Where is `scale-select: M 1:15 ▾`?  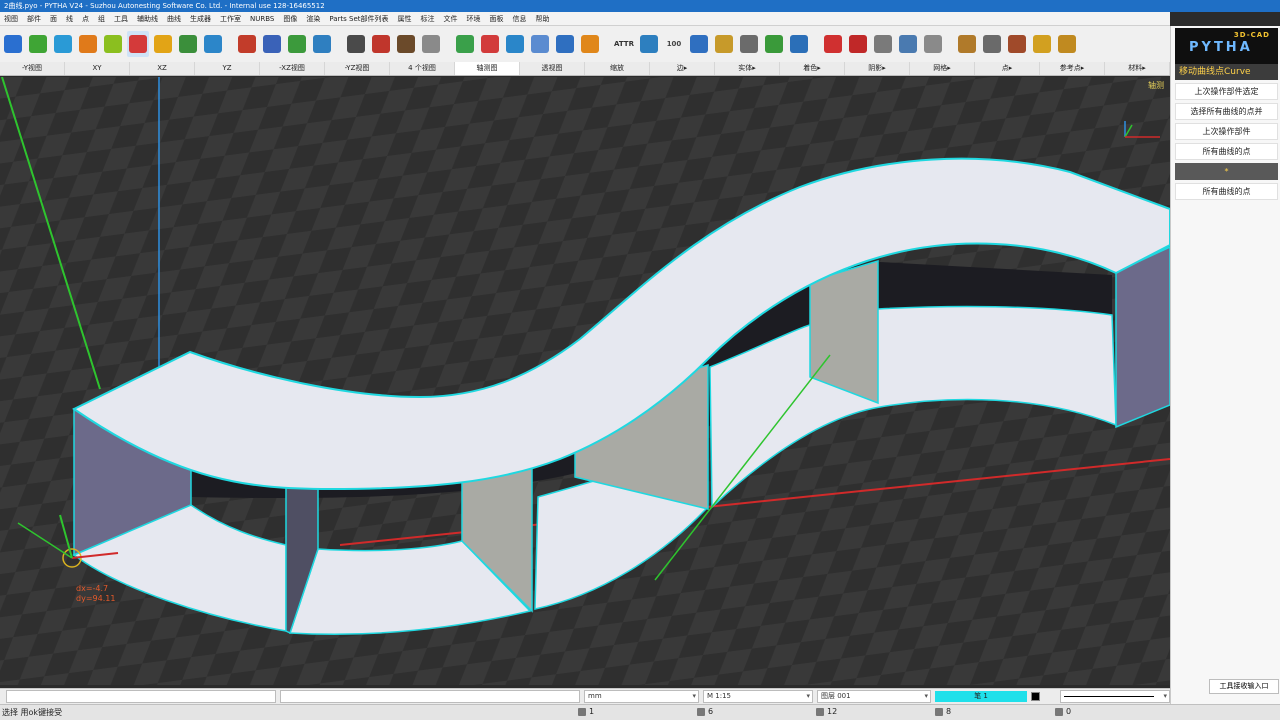 scale-select: M 1:15 ▾ is located at coordinates (758, 696).